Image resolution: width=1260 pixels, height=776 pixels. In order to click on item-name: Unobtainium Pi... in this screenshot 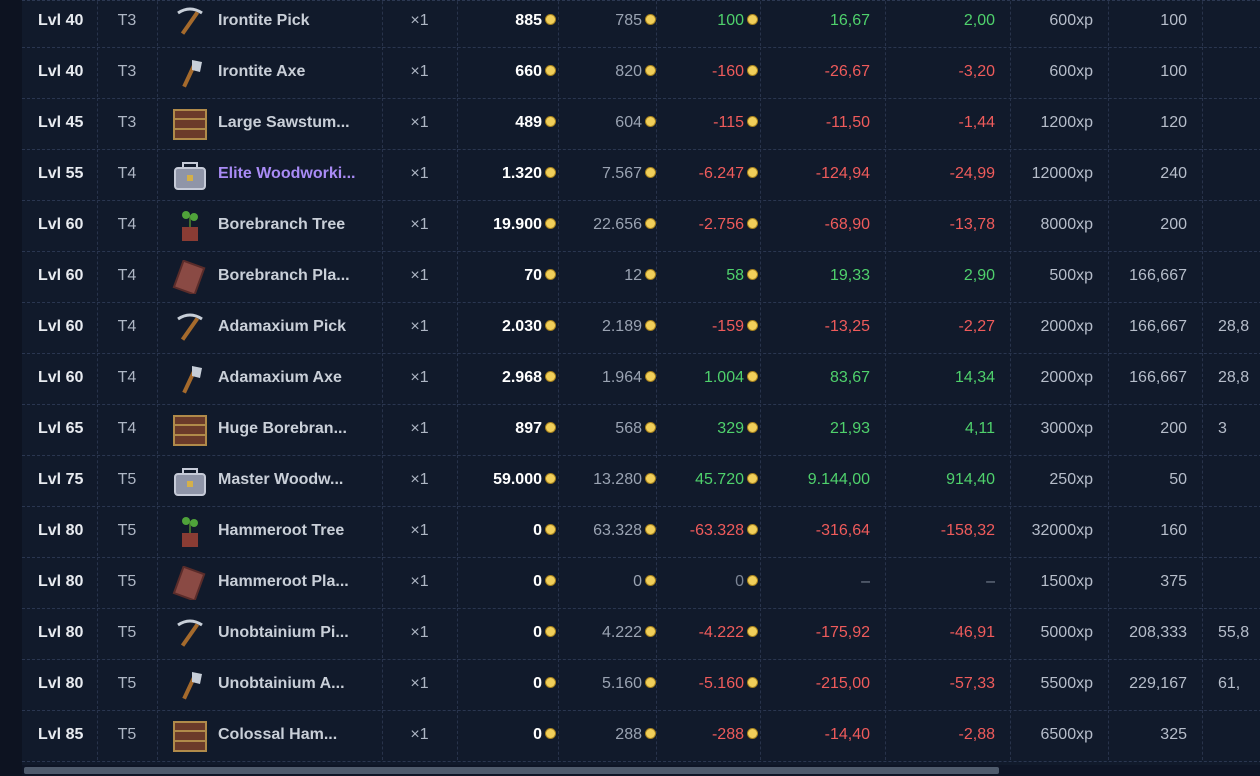, I will do `click(298, 633)`.